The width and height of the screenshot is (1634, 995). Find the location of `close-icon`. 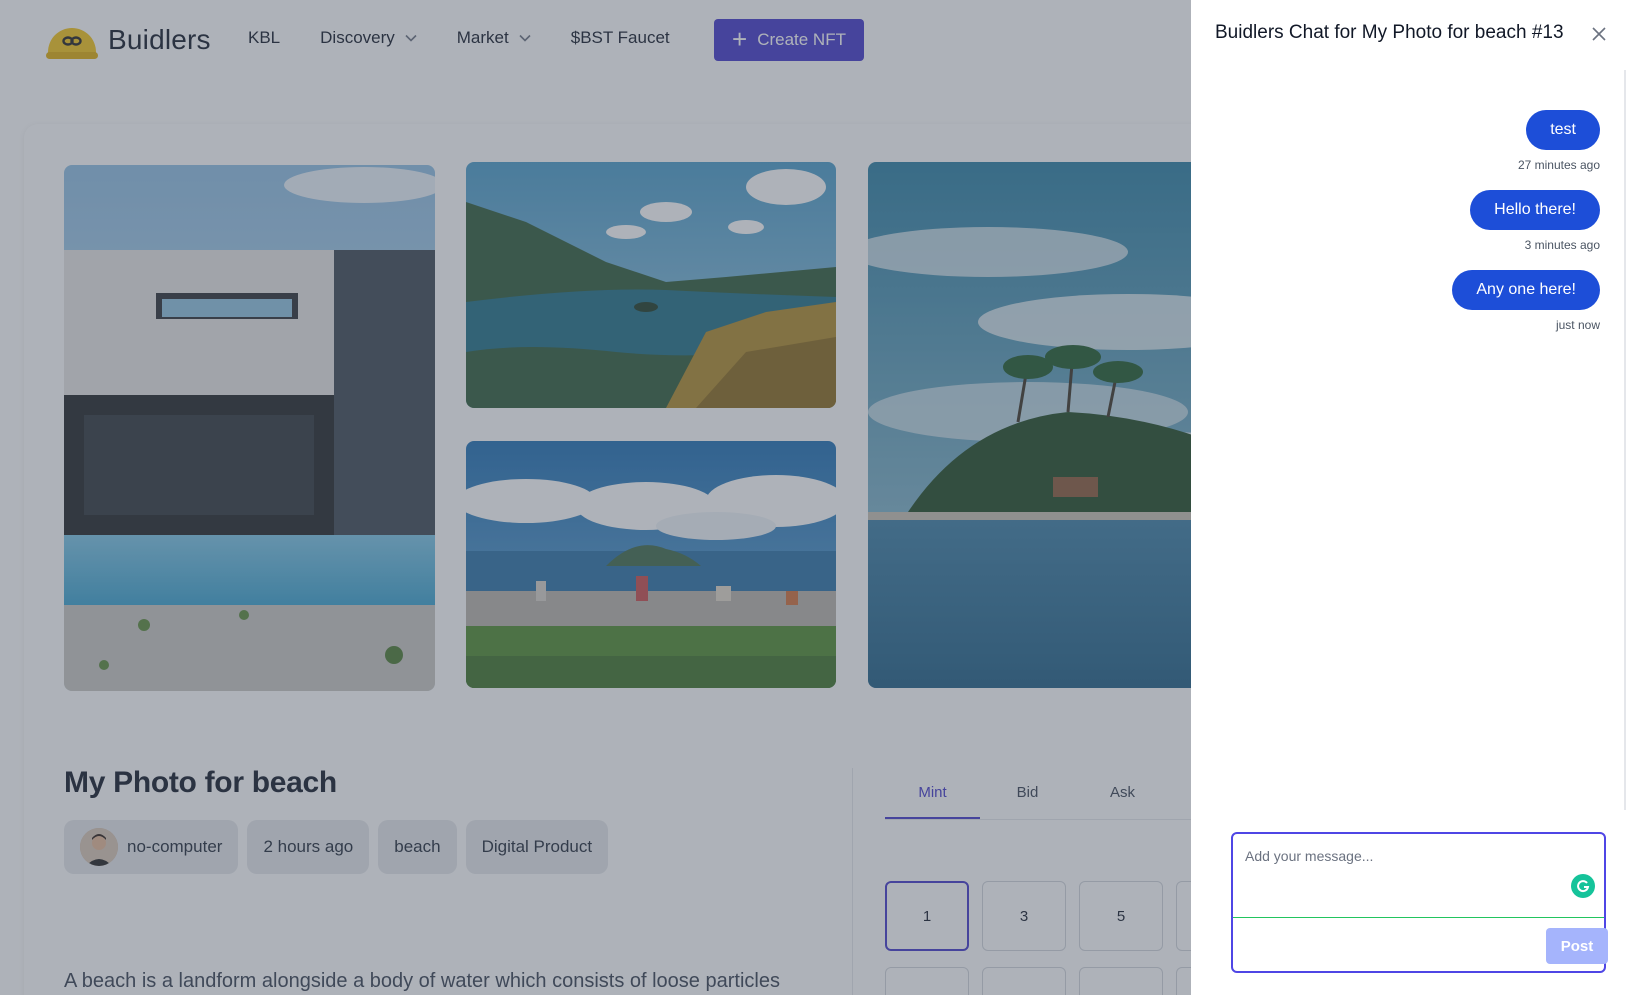

close-icon is located at coordinates (1599, 34).